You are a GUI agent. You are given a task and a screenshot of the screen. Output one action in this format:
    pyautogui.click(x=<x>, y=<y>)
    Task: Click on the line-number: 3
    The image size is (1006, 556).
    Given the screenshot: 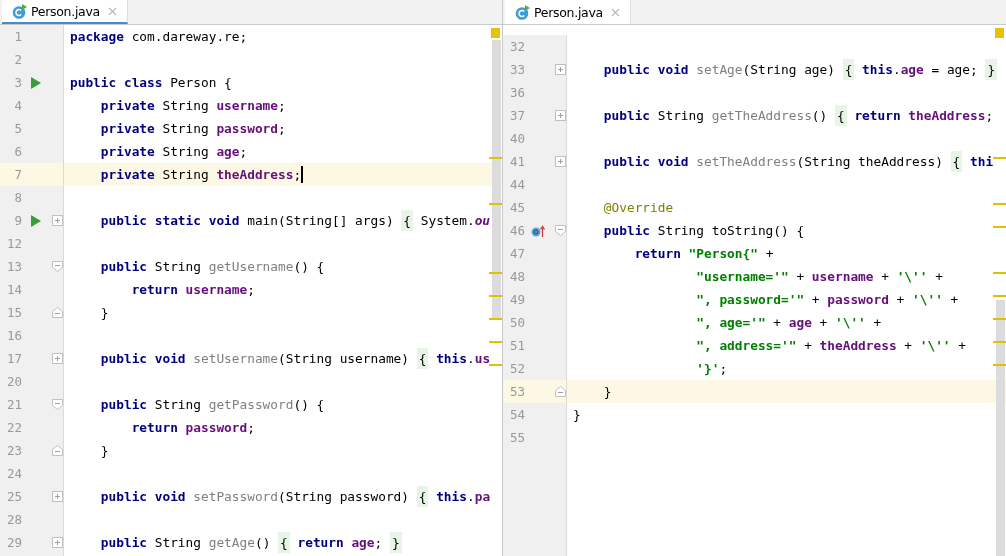 What is the action you would take?
    pyautogui.click(x=17, y=82)
    